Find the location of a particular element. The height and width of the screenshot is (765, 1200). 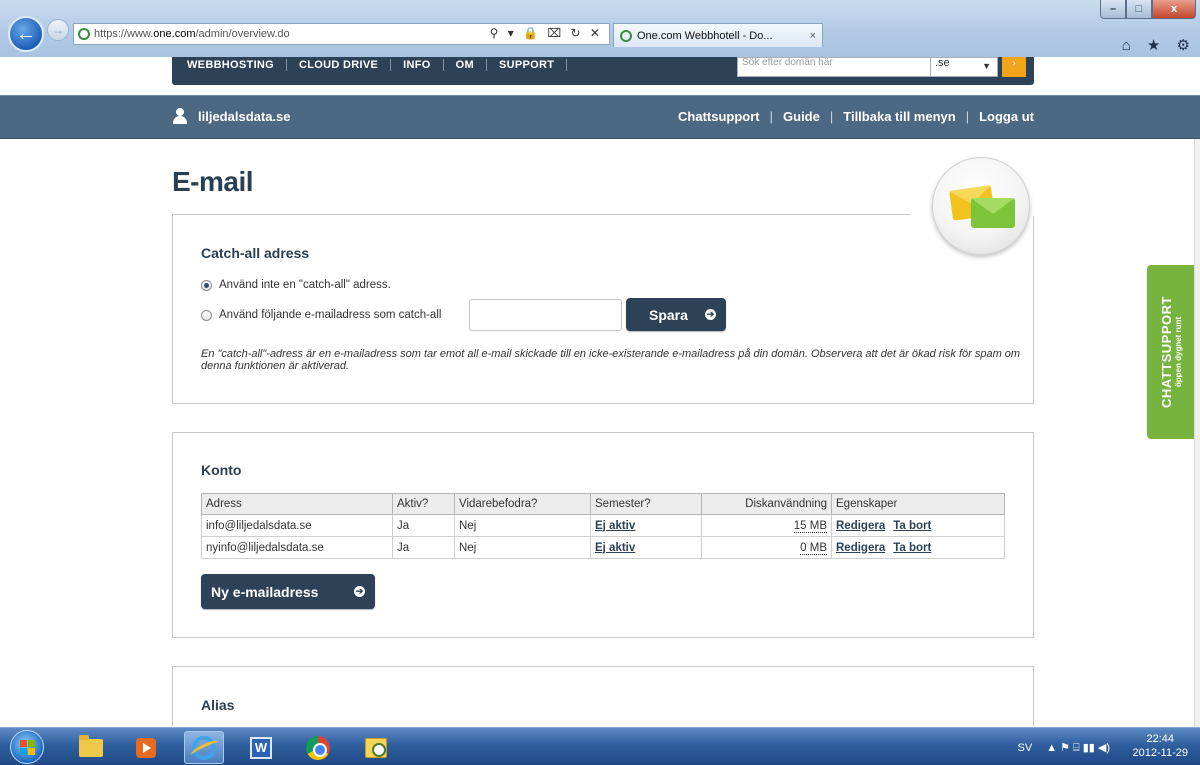

catchall-option-none-label: Använd inte en "catch-all" adress. is located at coordinates (305, 285).